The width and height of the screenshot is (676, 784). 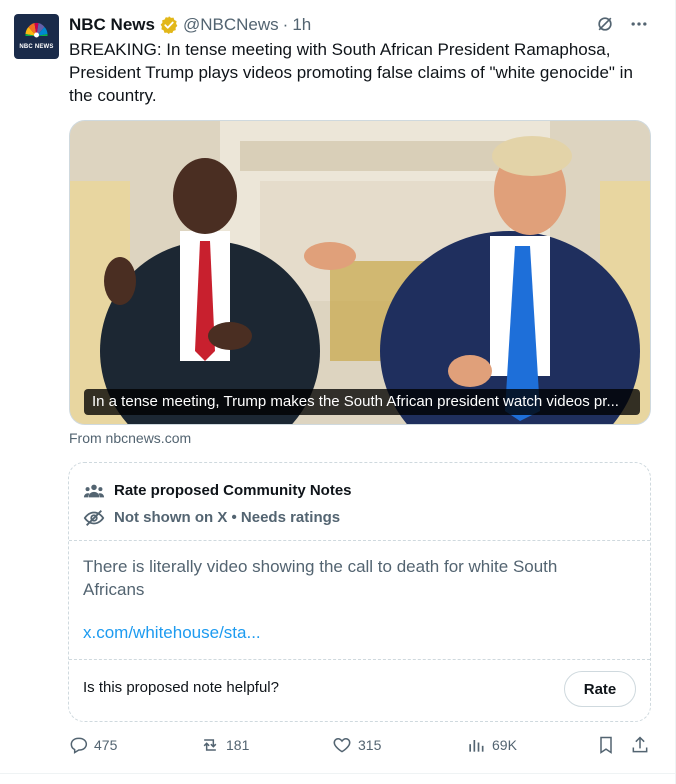 I want to click on views-count: 69K, so click(x=504, y=745).